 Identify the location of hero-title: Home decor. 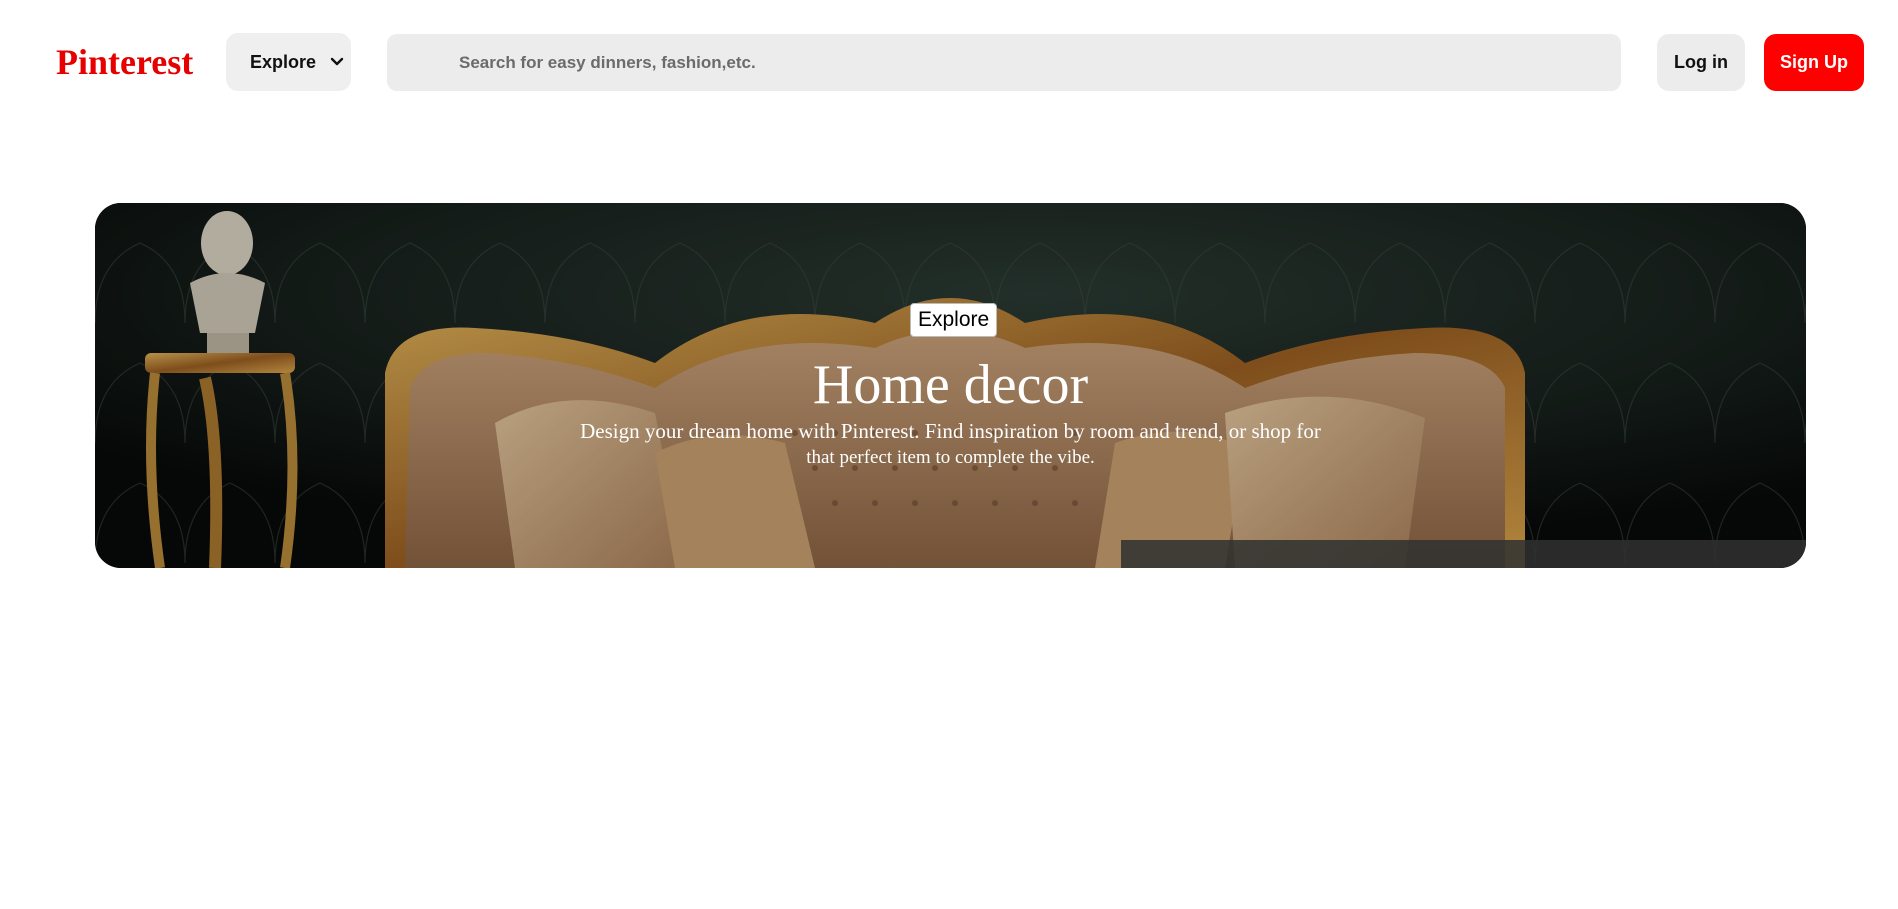
(950, 385).